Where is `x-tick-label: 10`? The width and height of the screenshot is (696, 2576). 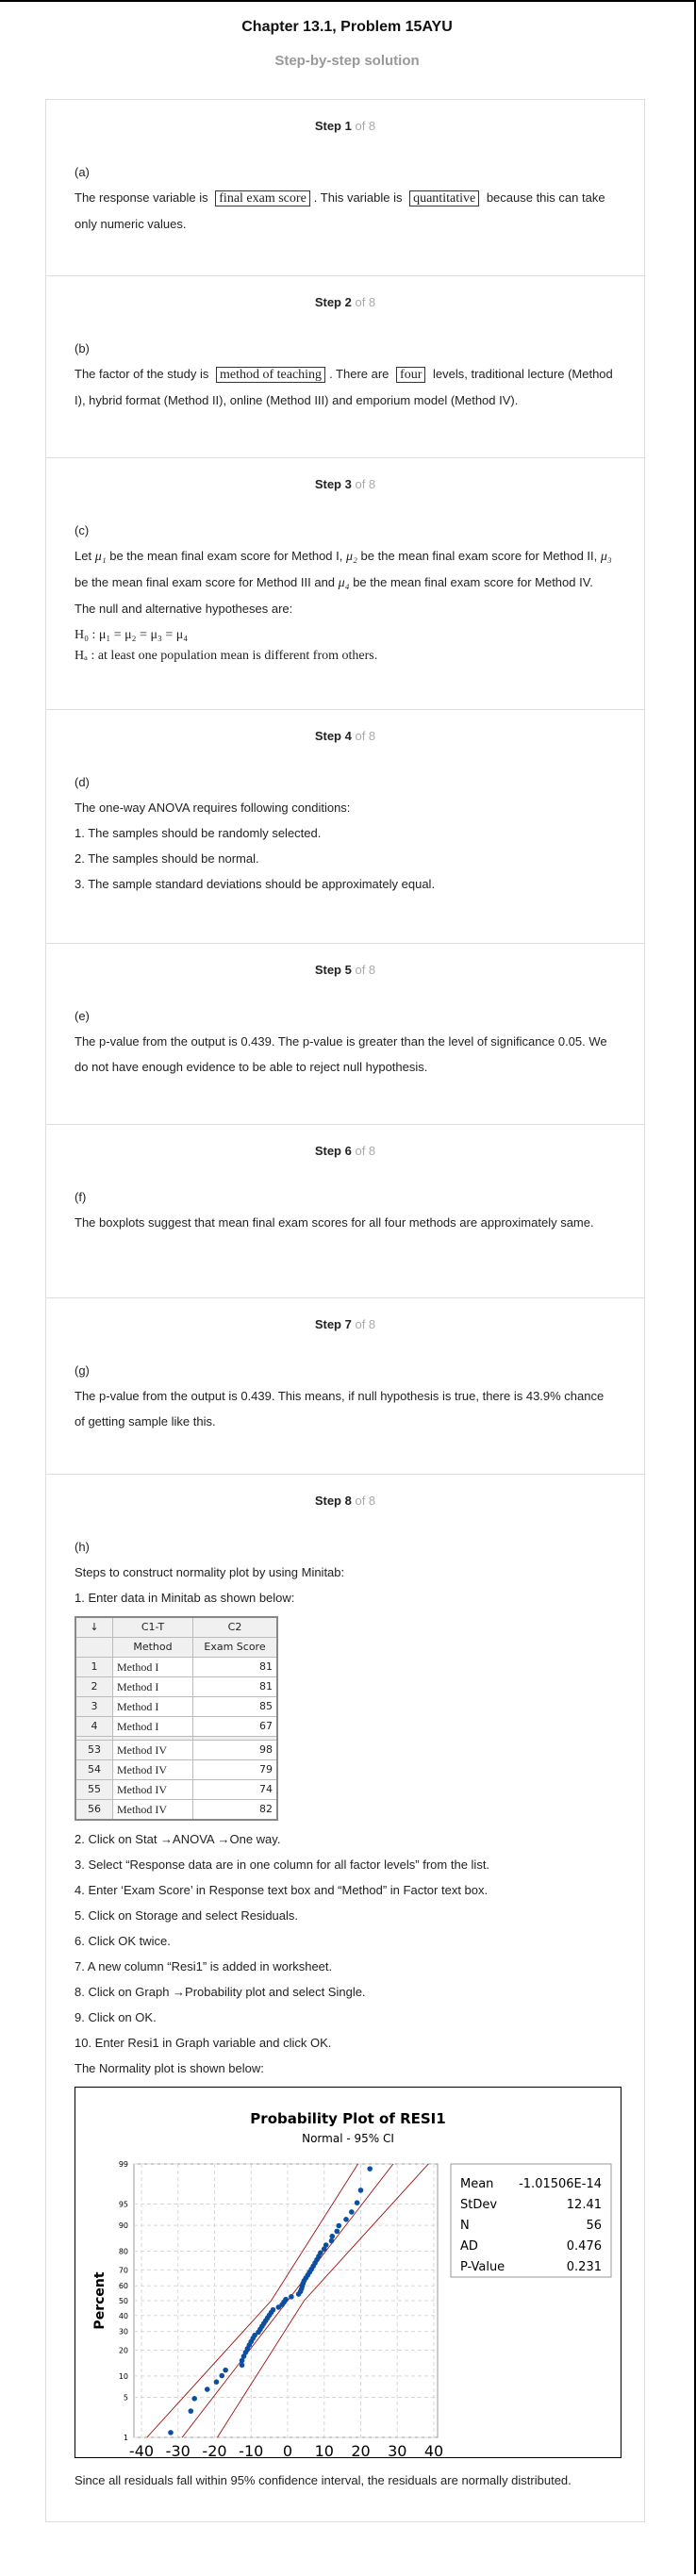 x-tick-label: 10 is located at coordinates (324, 2449).